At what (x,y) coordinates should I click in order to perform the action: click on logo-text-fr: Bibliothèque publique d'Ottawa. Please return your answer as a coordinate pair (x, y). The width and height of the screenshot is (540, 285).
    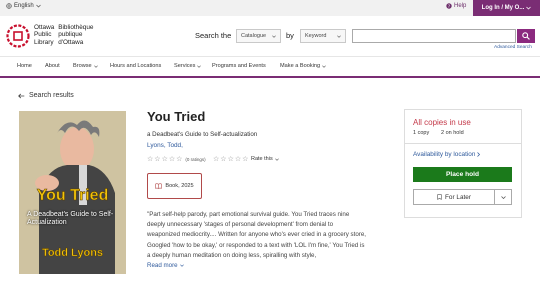
    Looking at the image, I should click on (75, 35).